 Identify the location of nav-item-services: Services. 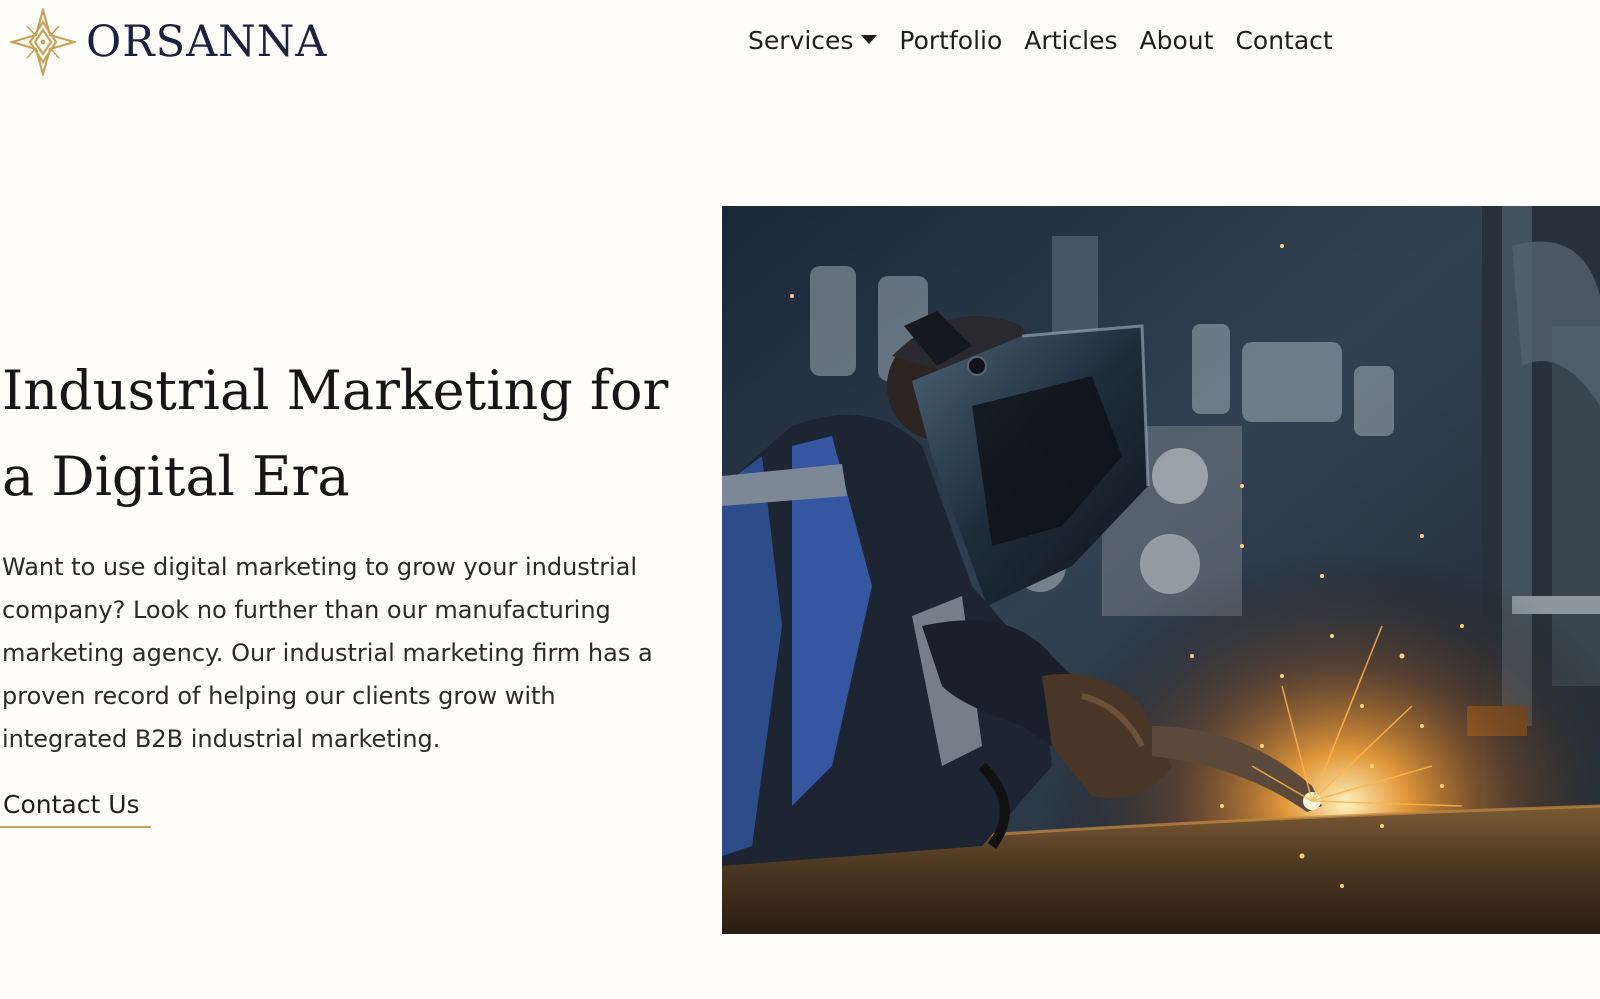
(813, 40).